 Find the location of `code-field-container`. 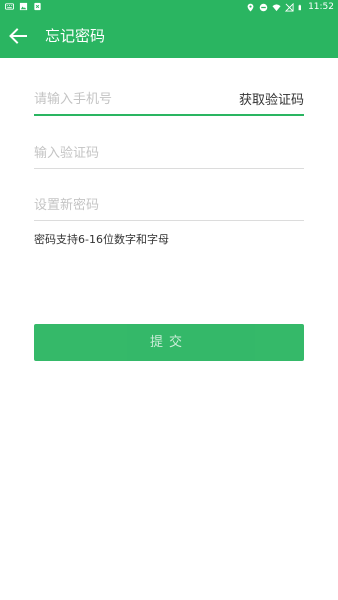

code-field-container is located at coordinates (169, 154).